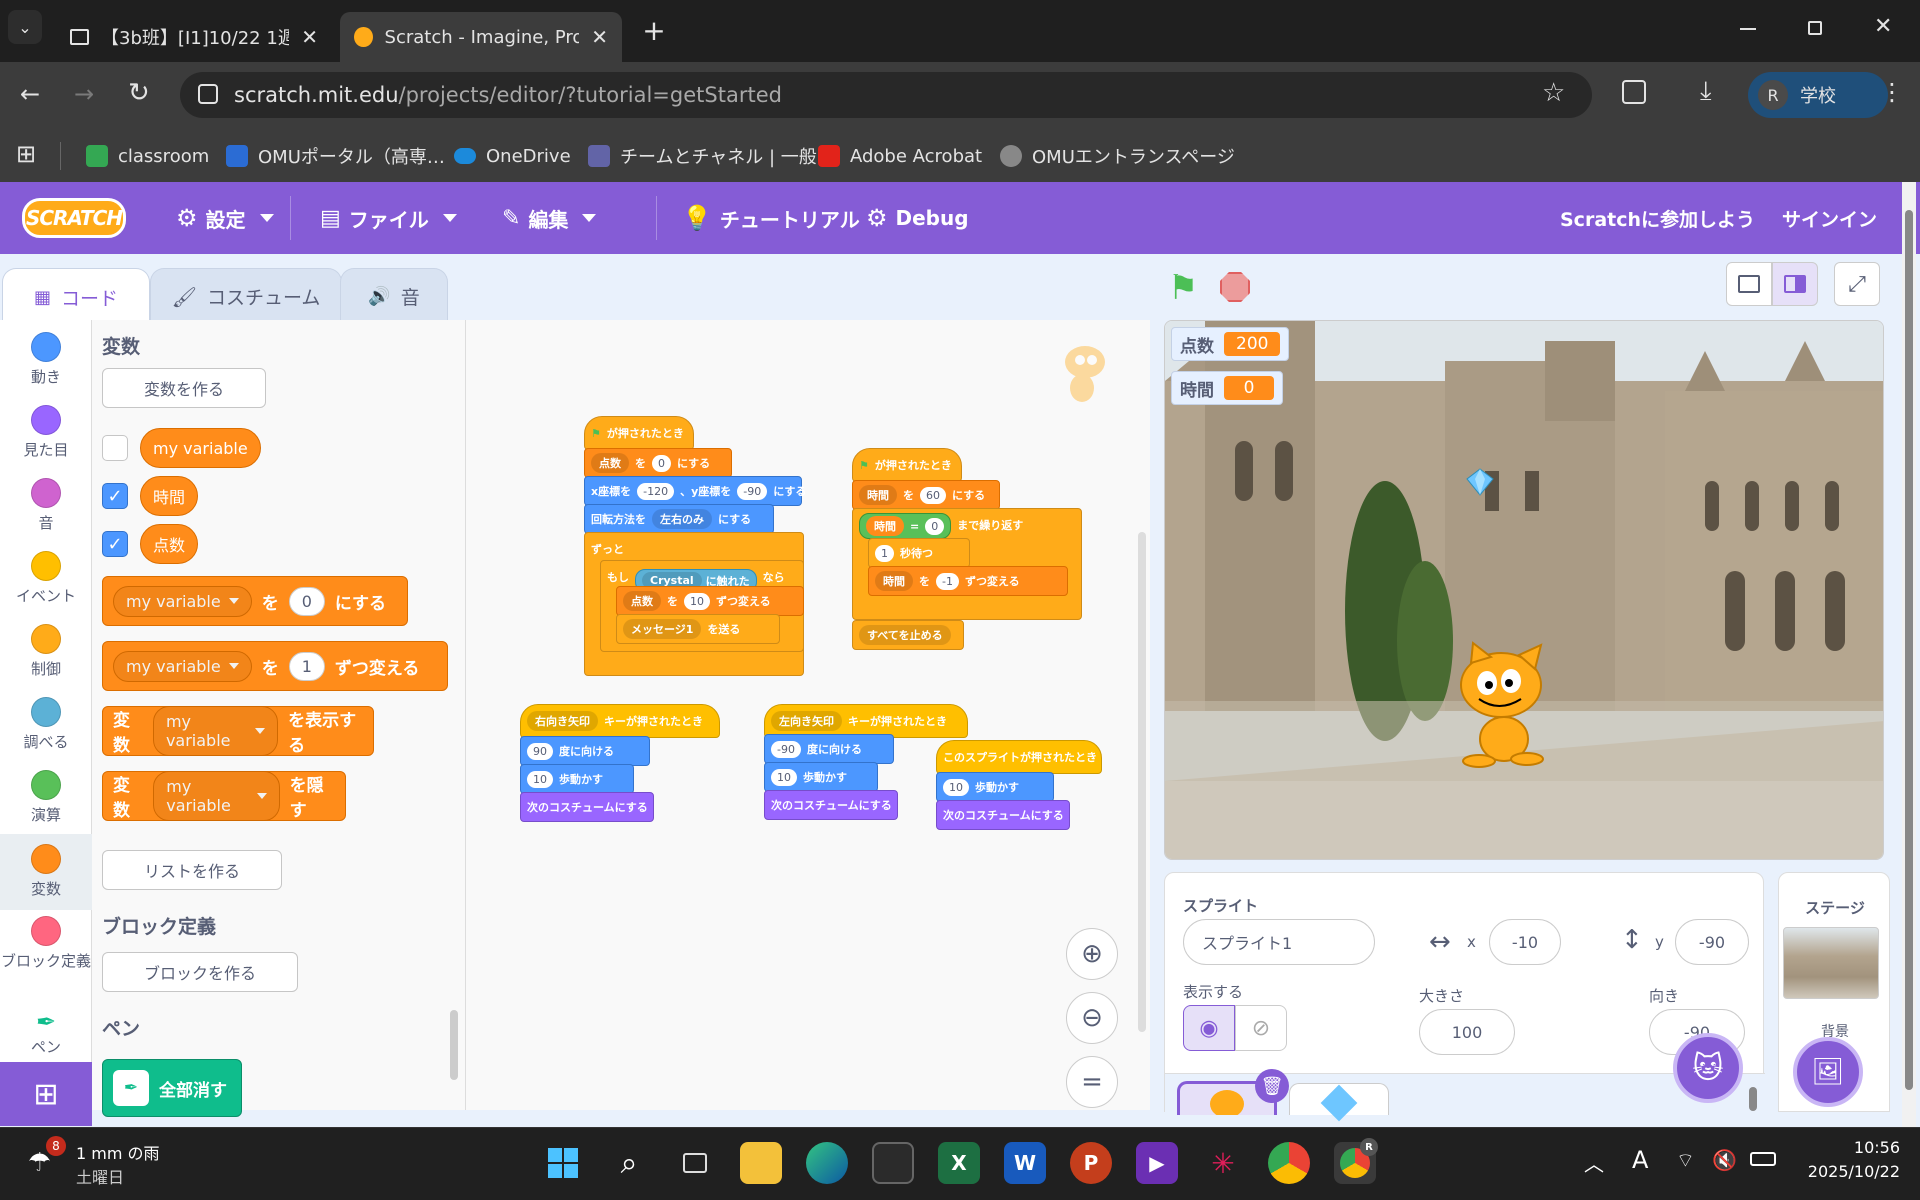  What do you see at coordinates (1157, 1163) in the screenshot?
I see `clipchamp-icon: ▶` at bounding box center [1157, 1163].